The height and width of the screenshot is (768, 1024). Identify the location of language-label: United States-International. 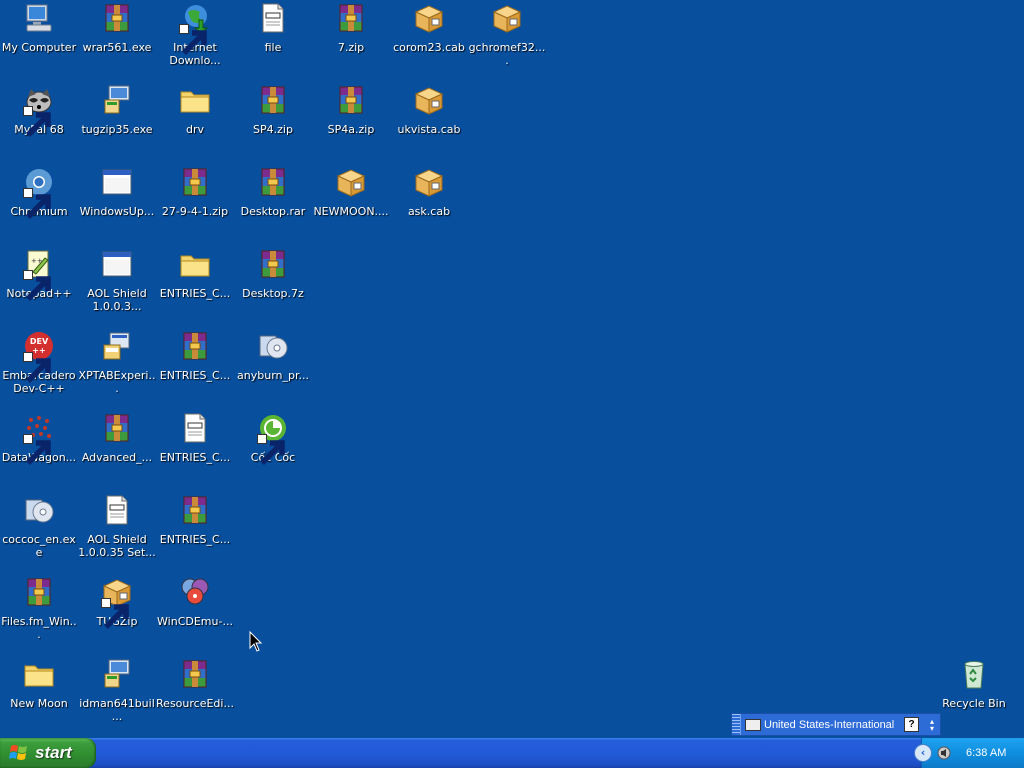
(834, 725).